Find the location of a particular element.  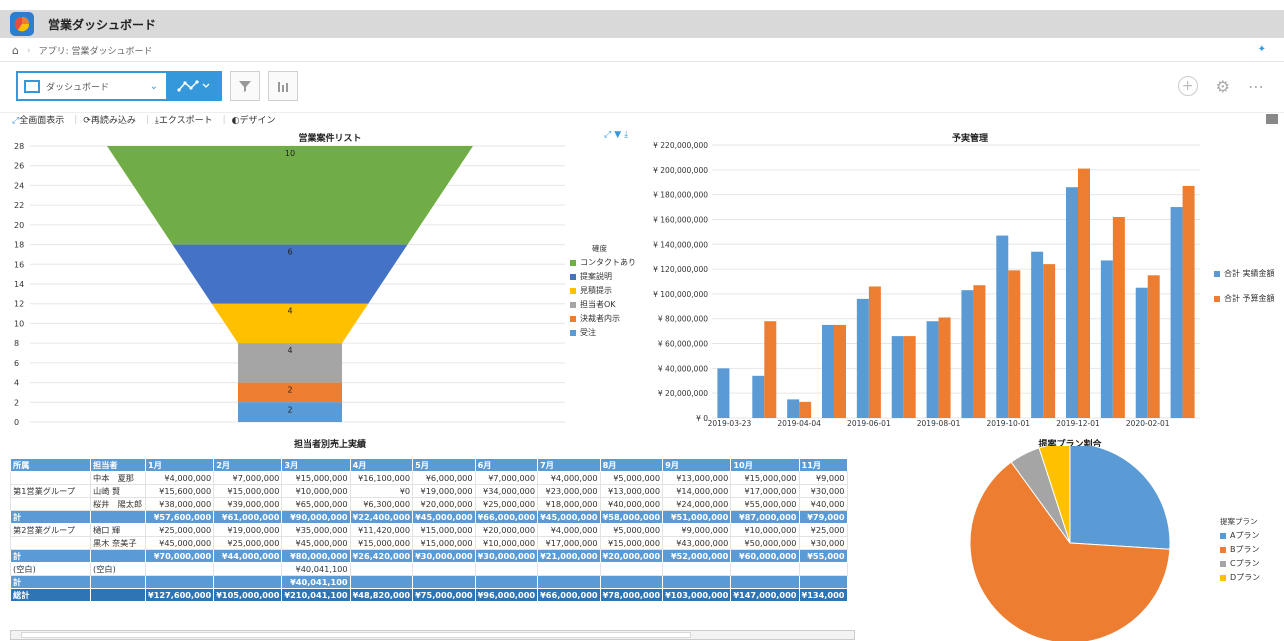

fullscreen-button: ⤢全画面表示 is located at coordinates (38, 119).